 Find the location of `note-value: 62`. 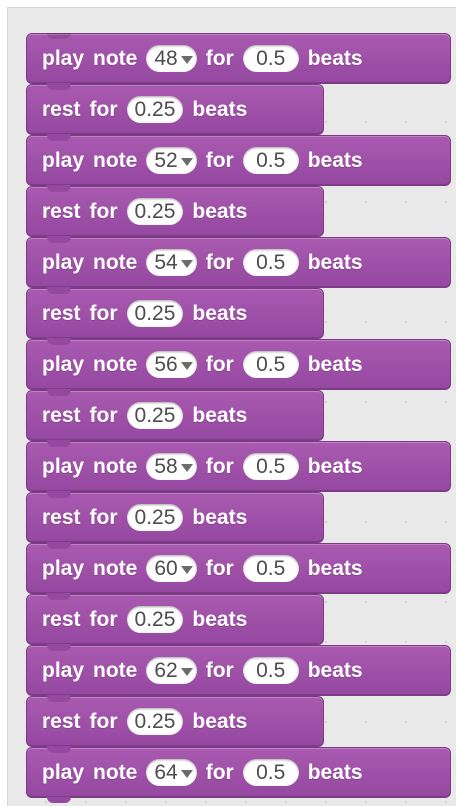

note-value: 62 is located at coordinates (166, 670).